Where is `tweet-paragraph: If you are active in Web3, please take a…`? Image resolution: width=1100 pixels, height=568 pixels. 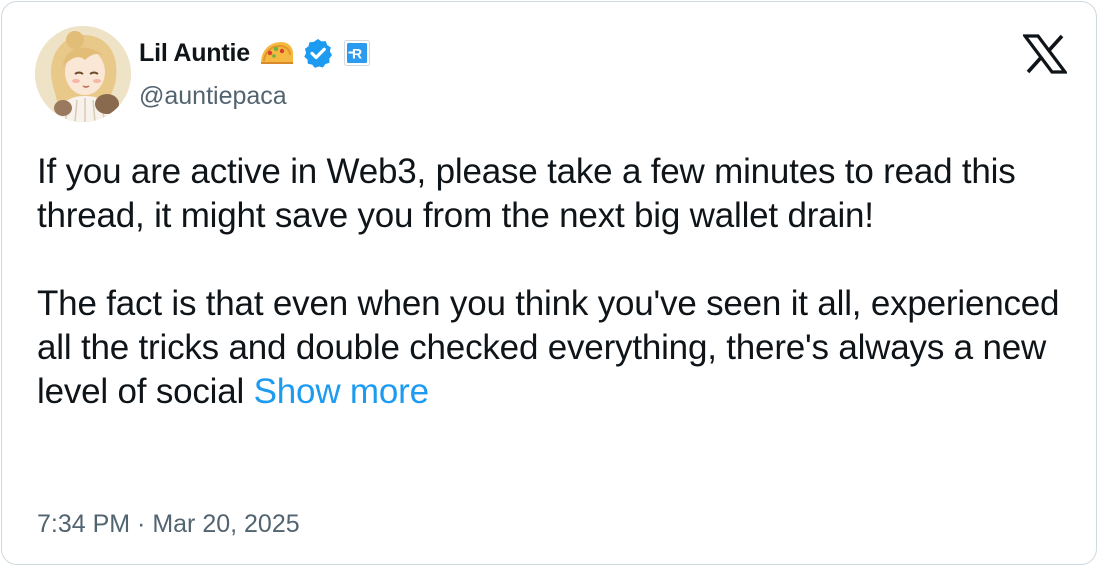
tweet-paragraph: If you are active in Web3, please take a… is located at coordinates (526, 193).